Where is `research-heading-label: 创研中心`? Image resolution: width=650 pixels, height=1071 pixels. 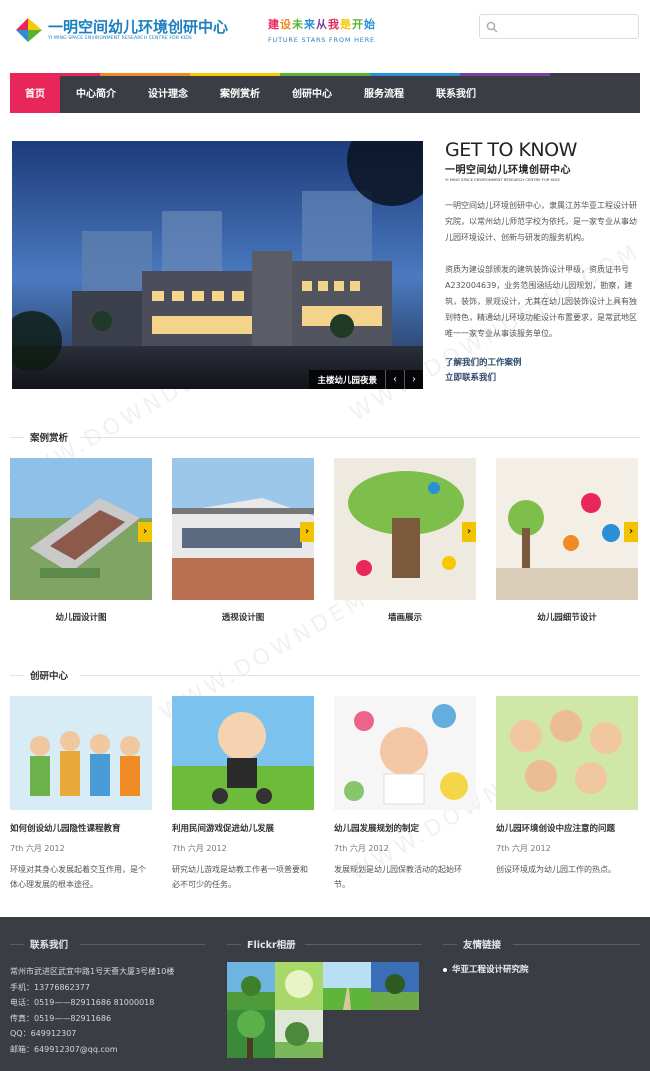
research-heading-label: 创研中心 is located at coordinates (49, 676).